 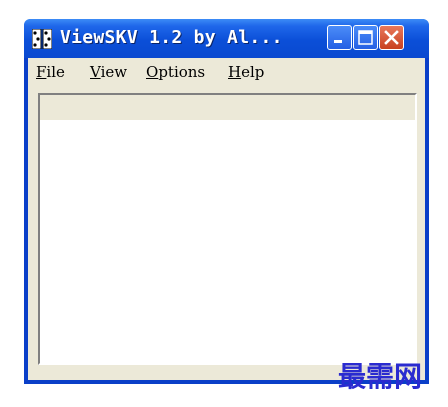 What do you see at coordinates (391, 37) in the screenshot?
I see `close-button` at bounding box center [391, 37].